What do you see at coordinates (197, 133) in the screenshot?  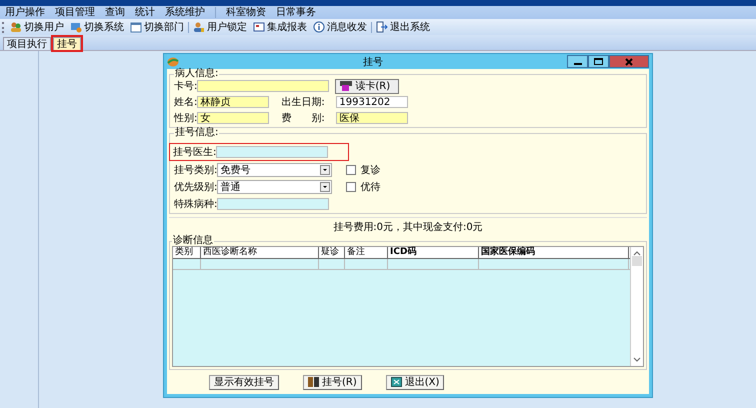 I see `group-legend: 挂号信息:` at bounding box center [197, 133].